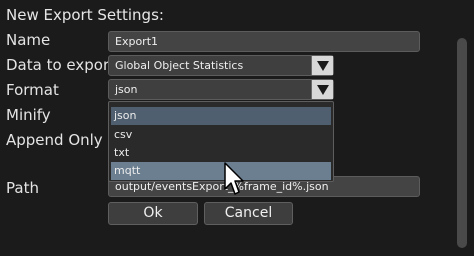  What do you see at coordinates (60, 65) in the screenshot?
I see `data-to-export-label: Data to export` at bounding box center [60, 65].